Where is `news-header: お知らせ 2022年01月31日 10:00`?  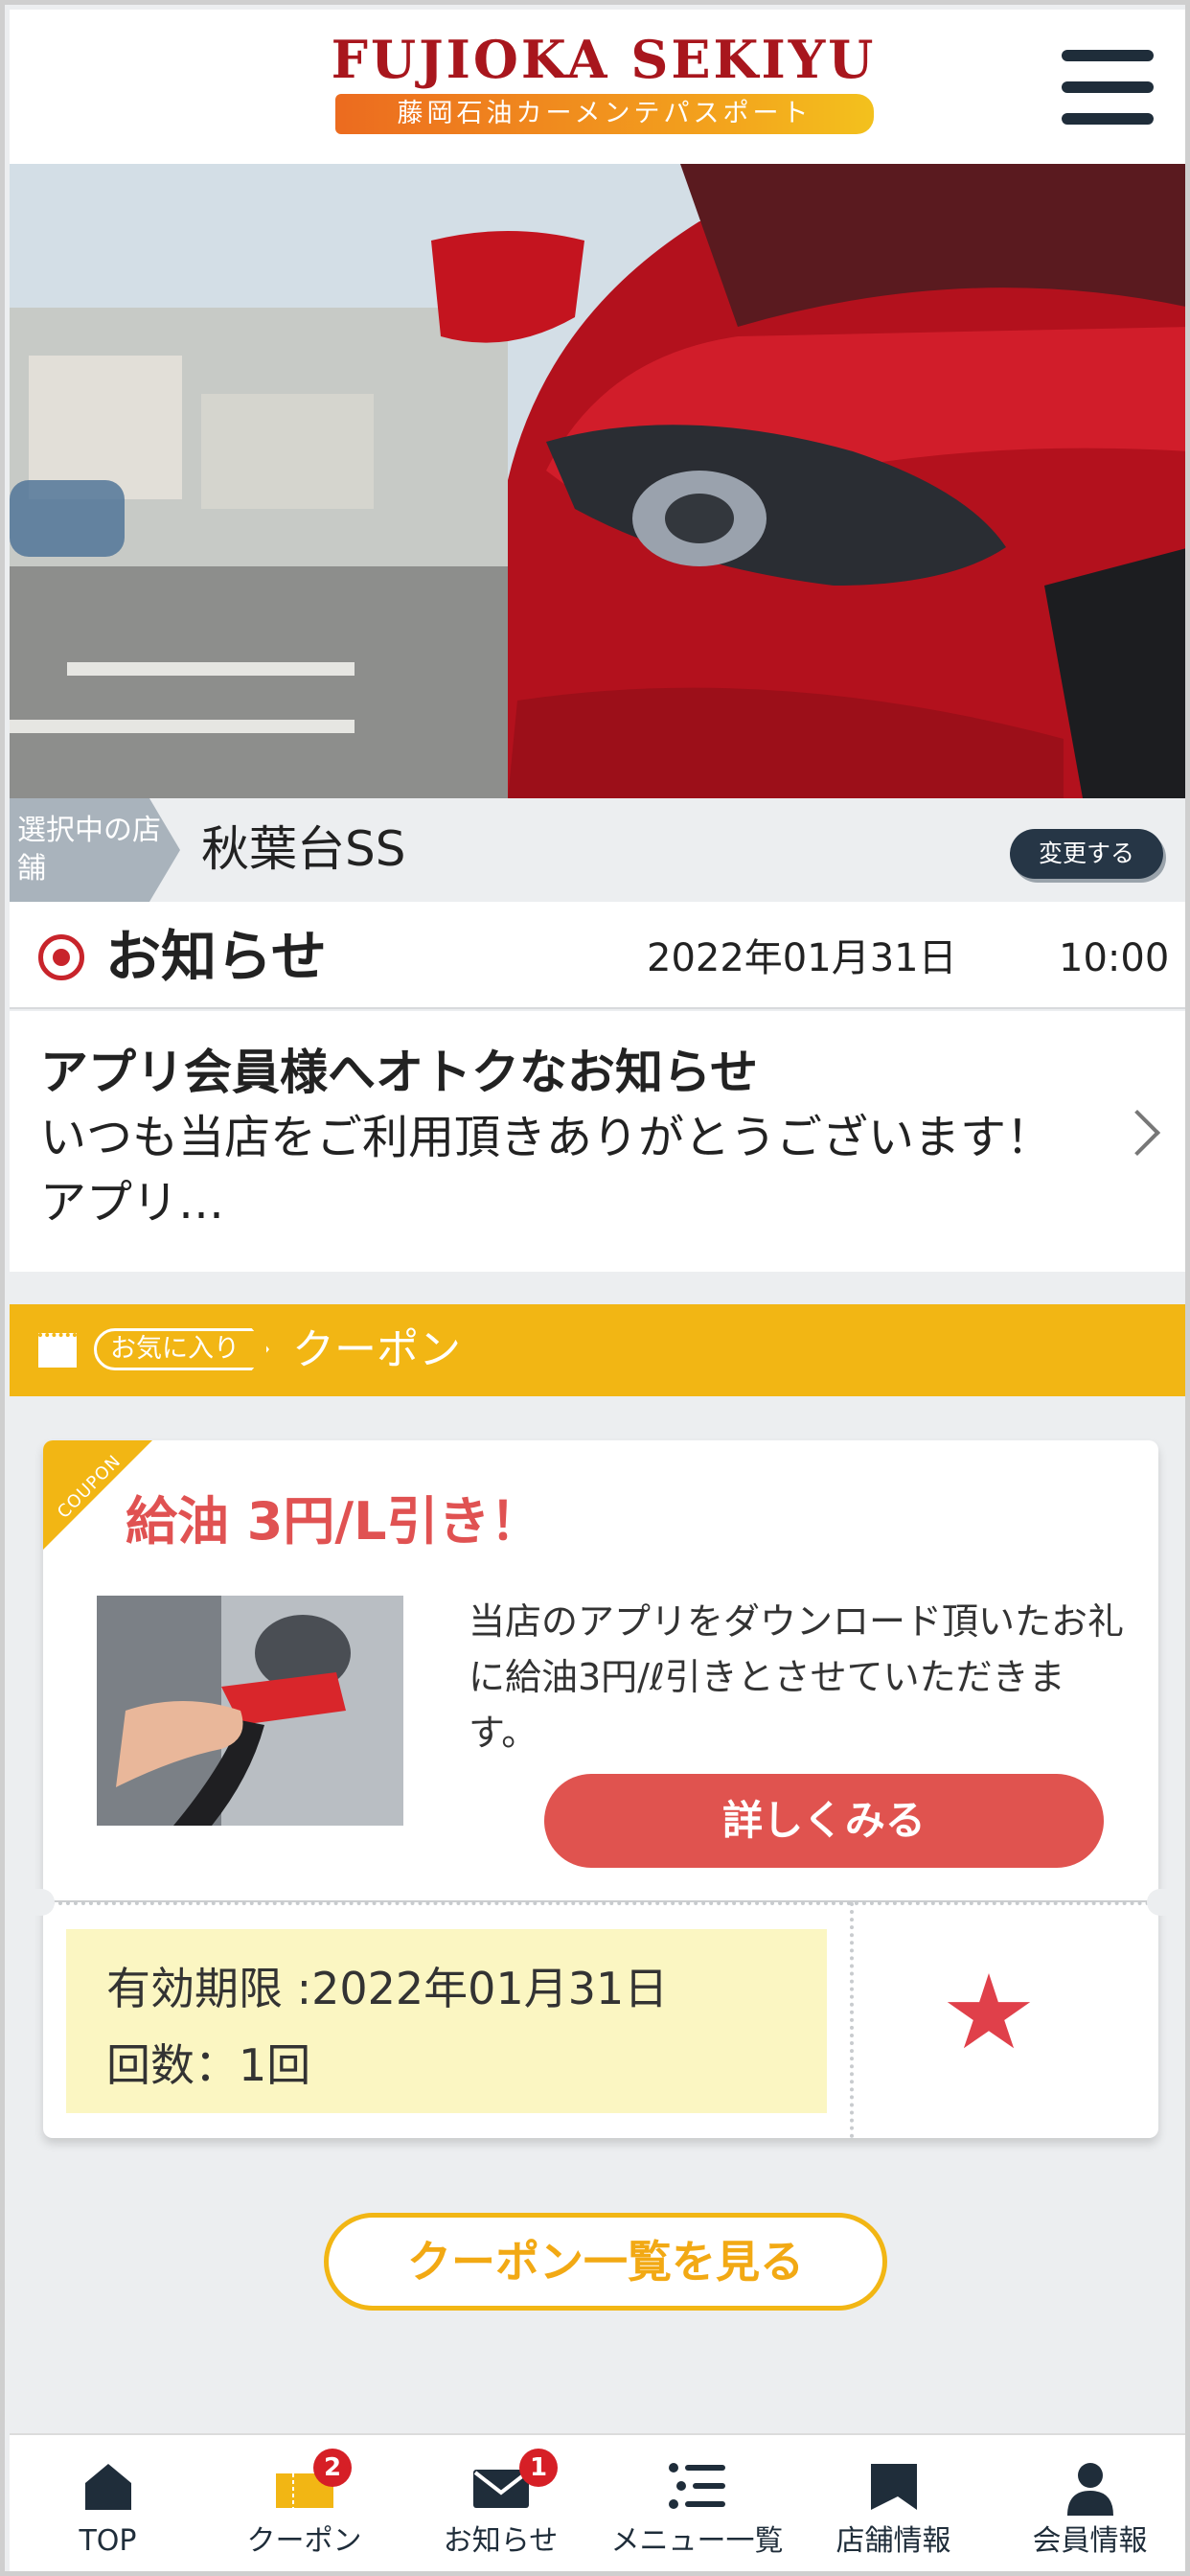 news-header: お知らせ 2022年01月31日 10:00 is located at coordinates (598, 955).